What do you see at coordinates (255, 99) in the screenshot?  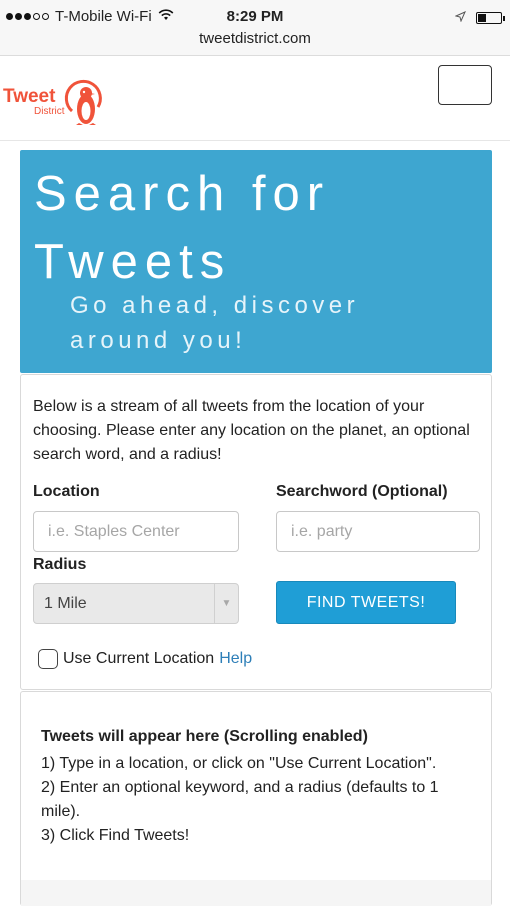 I see `site-header: Tweet District` at bounding box center [255, 99].